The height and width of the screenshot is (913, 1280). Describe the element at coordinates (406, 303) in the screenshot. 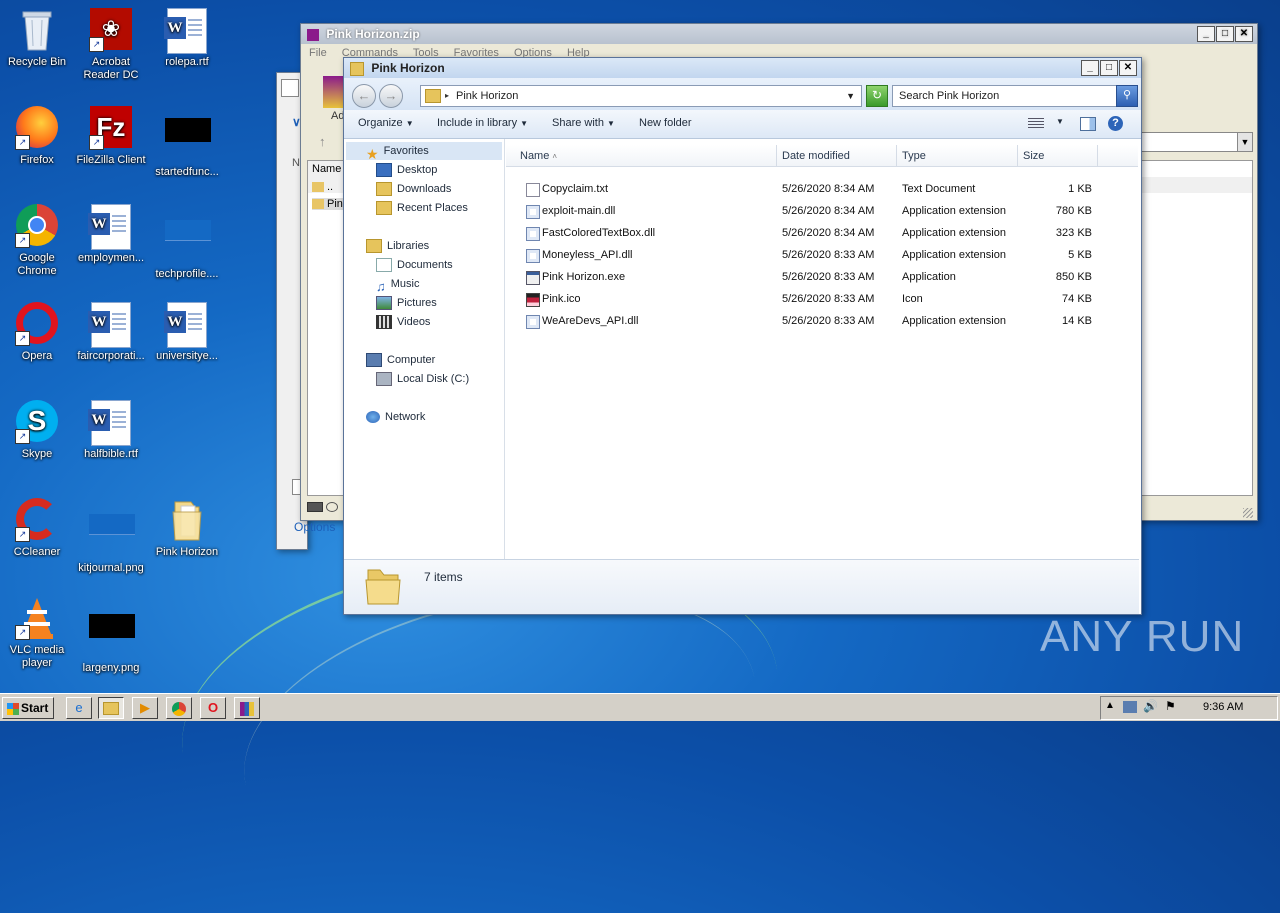

I see `nav-pictures: Pictures` at that location.